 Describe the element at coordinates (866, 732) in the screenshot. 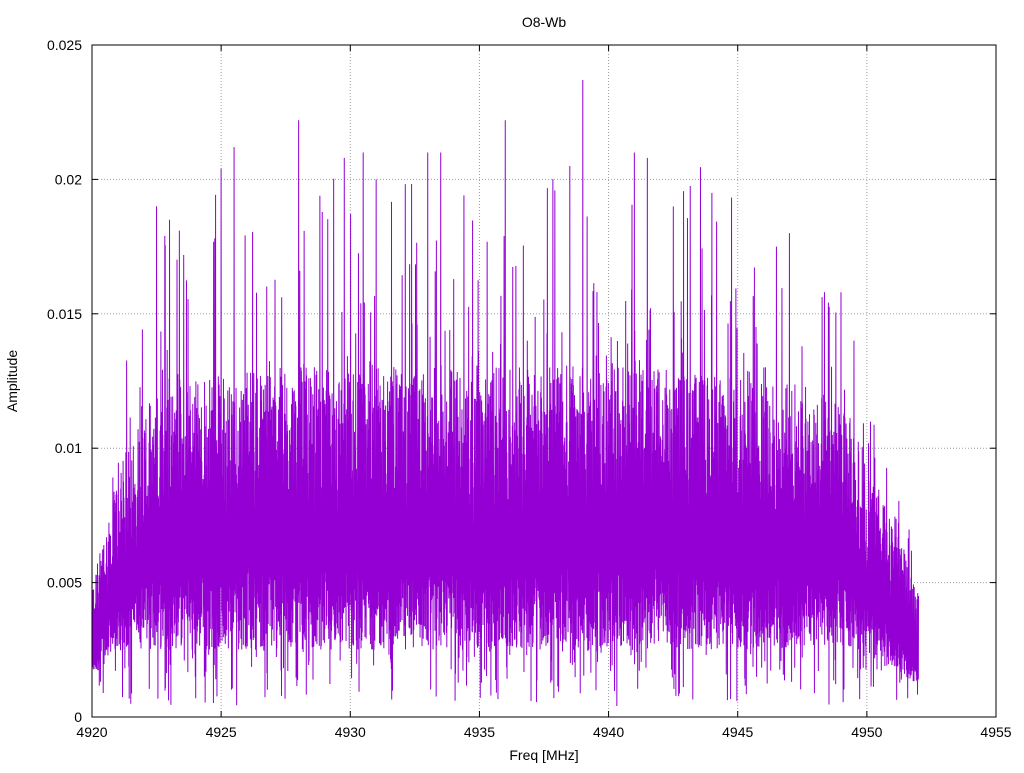

I see `x-tick-label: 4950` at that location.